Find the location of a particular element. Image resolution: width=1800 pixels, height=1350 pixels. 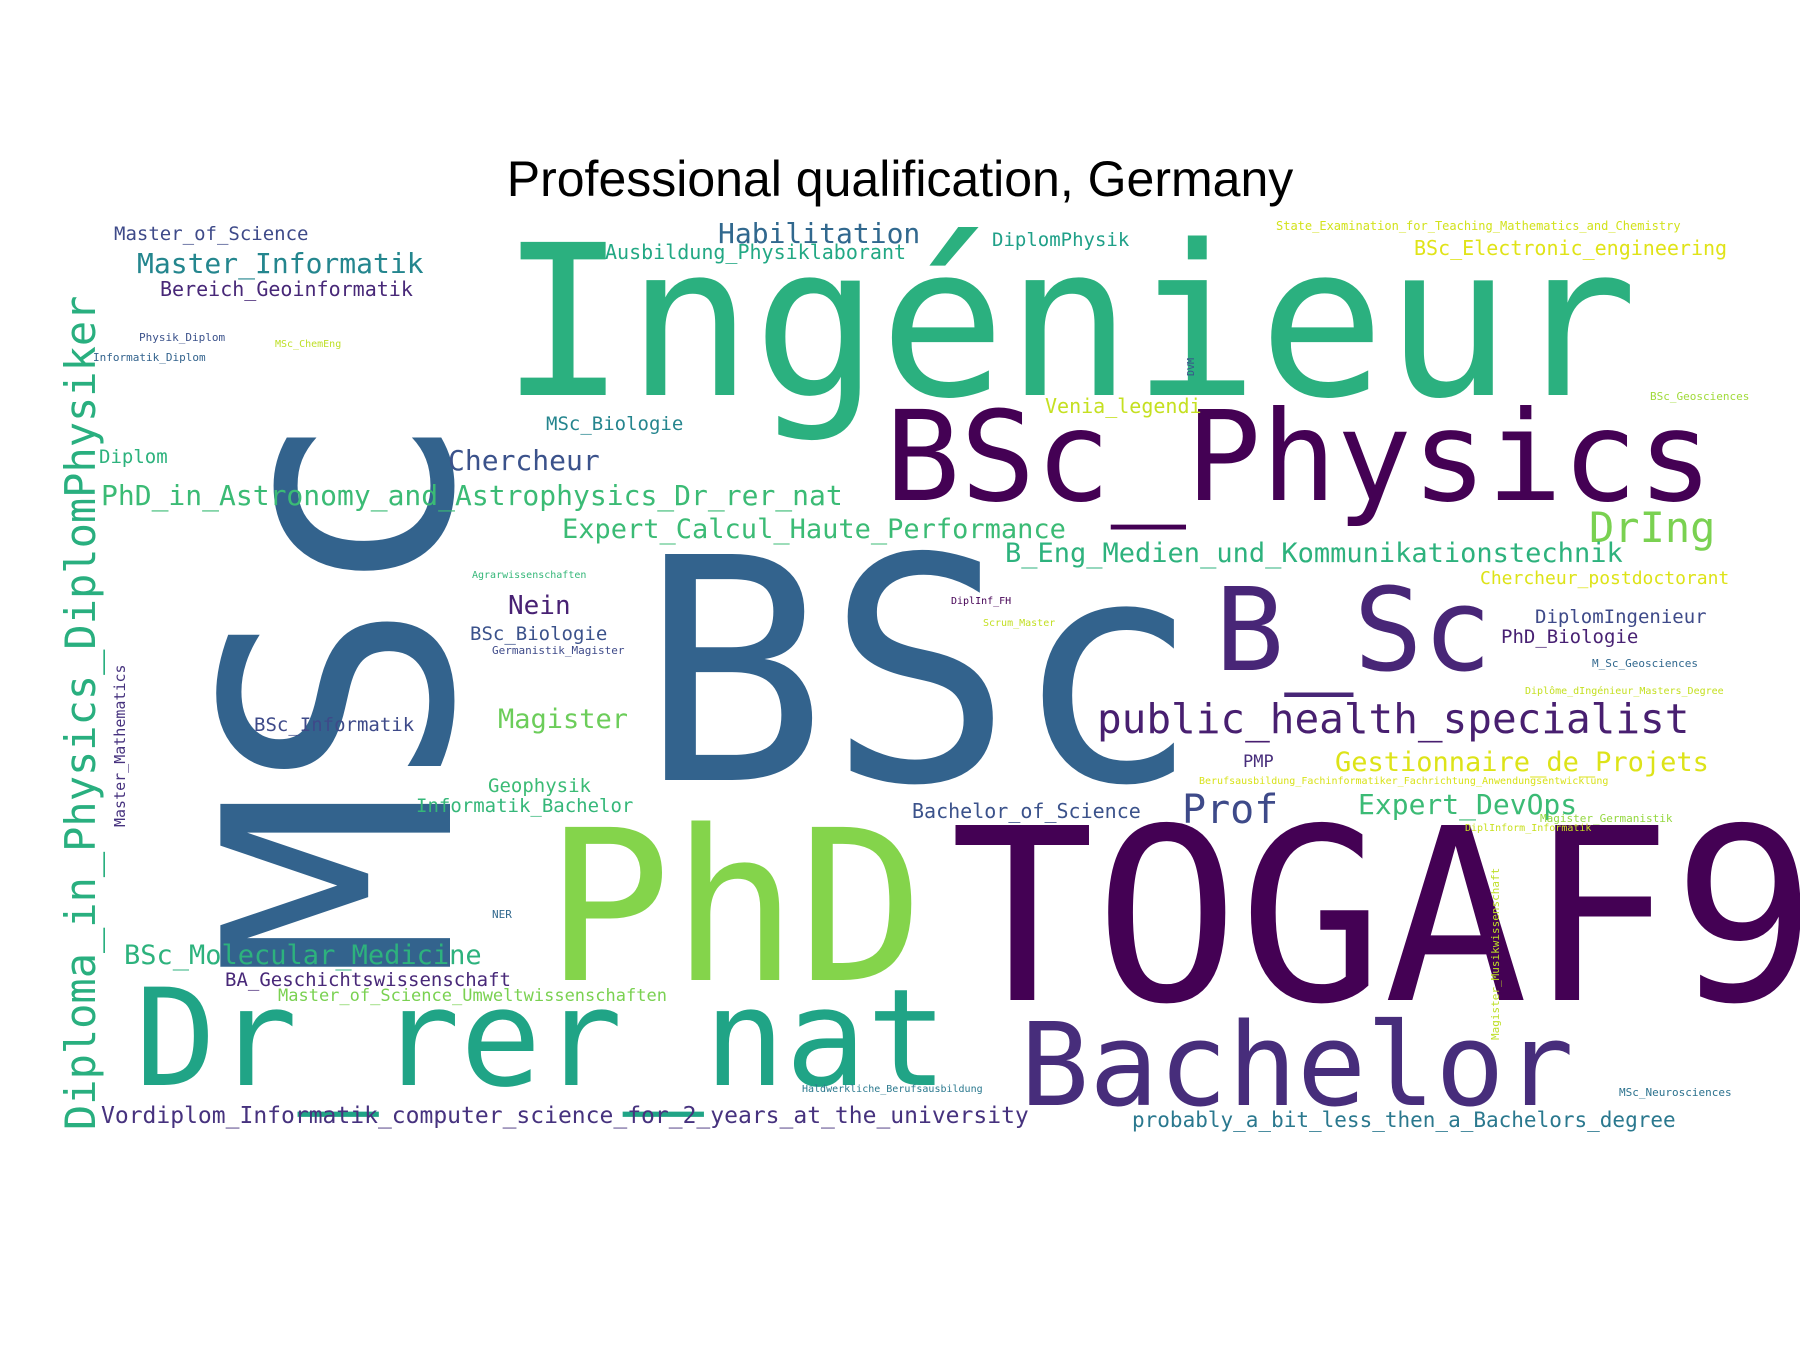

word-bereich-geoinformatik: Bereich_Geoinformatik is located at coordinates (286, 289).